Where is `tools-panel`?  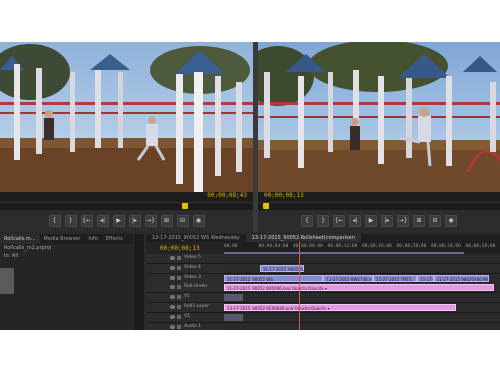 tools-panel is located at coordinates (139, 282).